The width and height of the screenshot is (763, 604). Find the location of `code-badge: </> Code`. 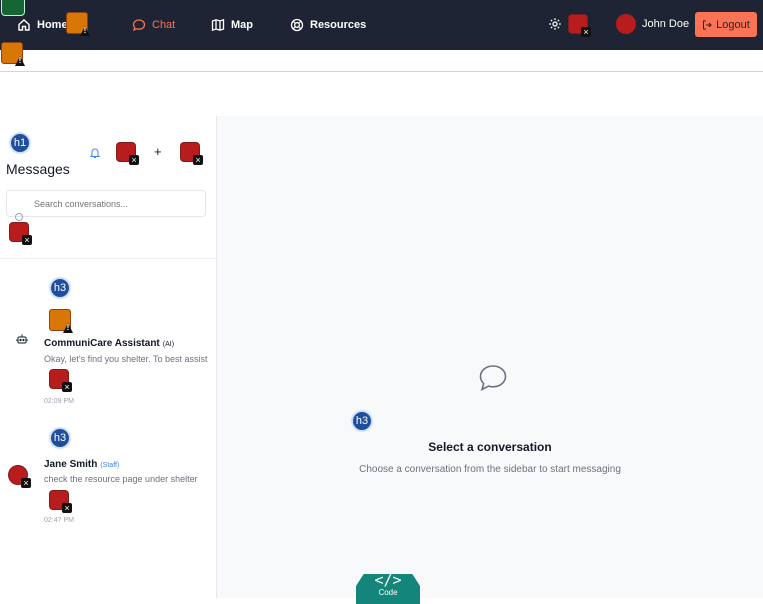

code-badge: </> Code is located at coordinates (388, 589).